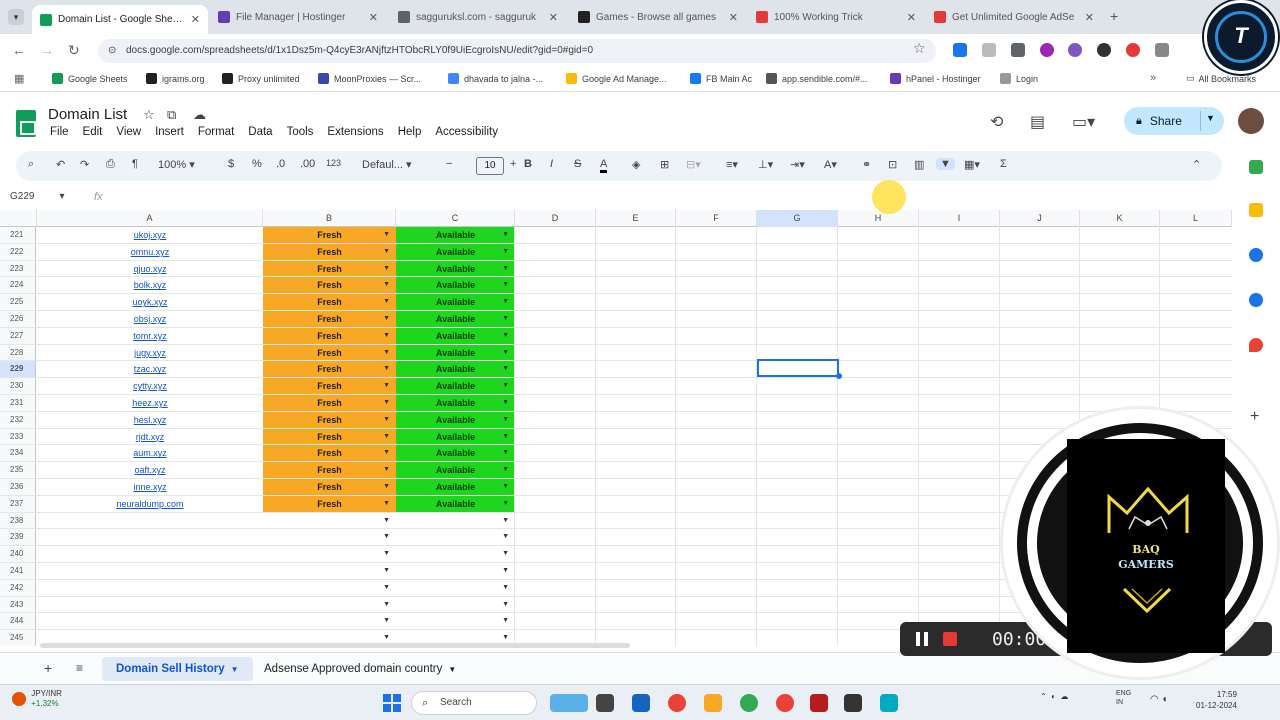 The height and width of the screenshot is (720, 1280). Describe the element at coordinates (996, 122) in the screenshot. I see `version-history-icon: ⟲` at that location.